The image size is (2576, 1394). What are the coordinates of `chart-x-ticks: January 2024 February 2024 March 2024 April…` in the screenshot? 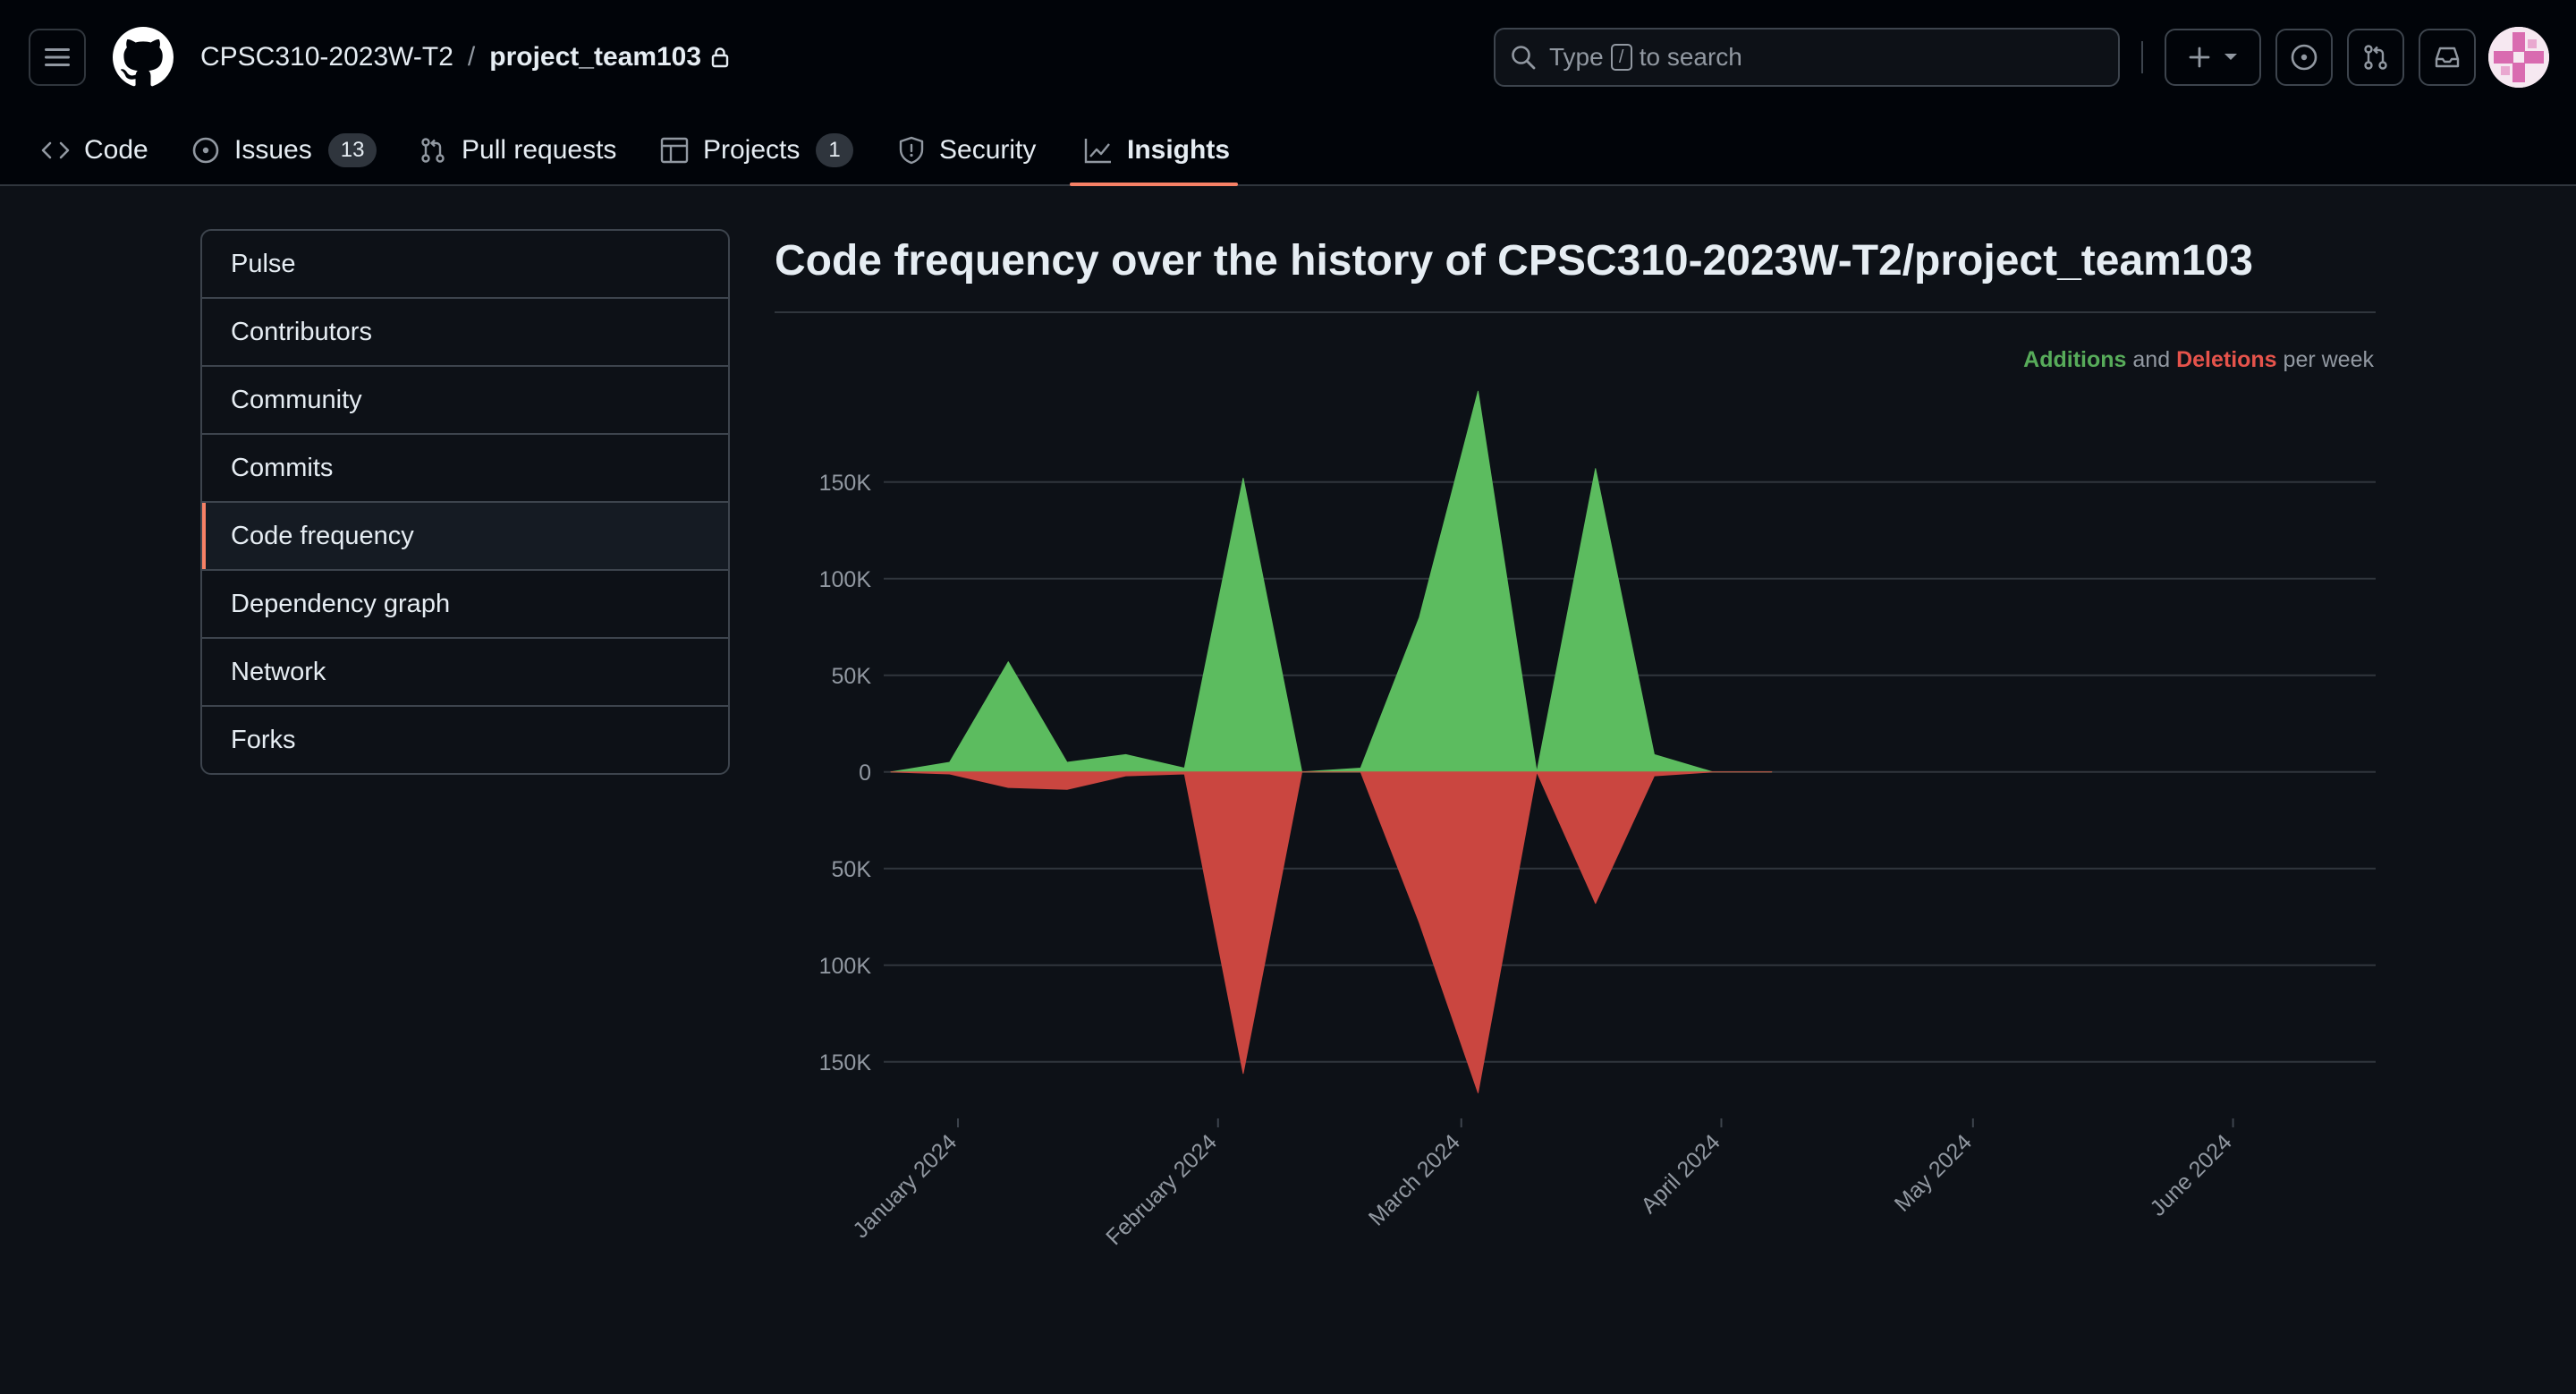 It's located at (1542, 1184).